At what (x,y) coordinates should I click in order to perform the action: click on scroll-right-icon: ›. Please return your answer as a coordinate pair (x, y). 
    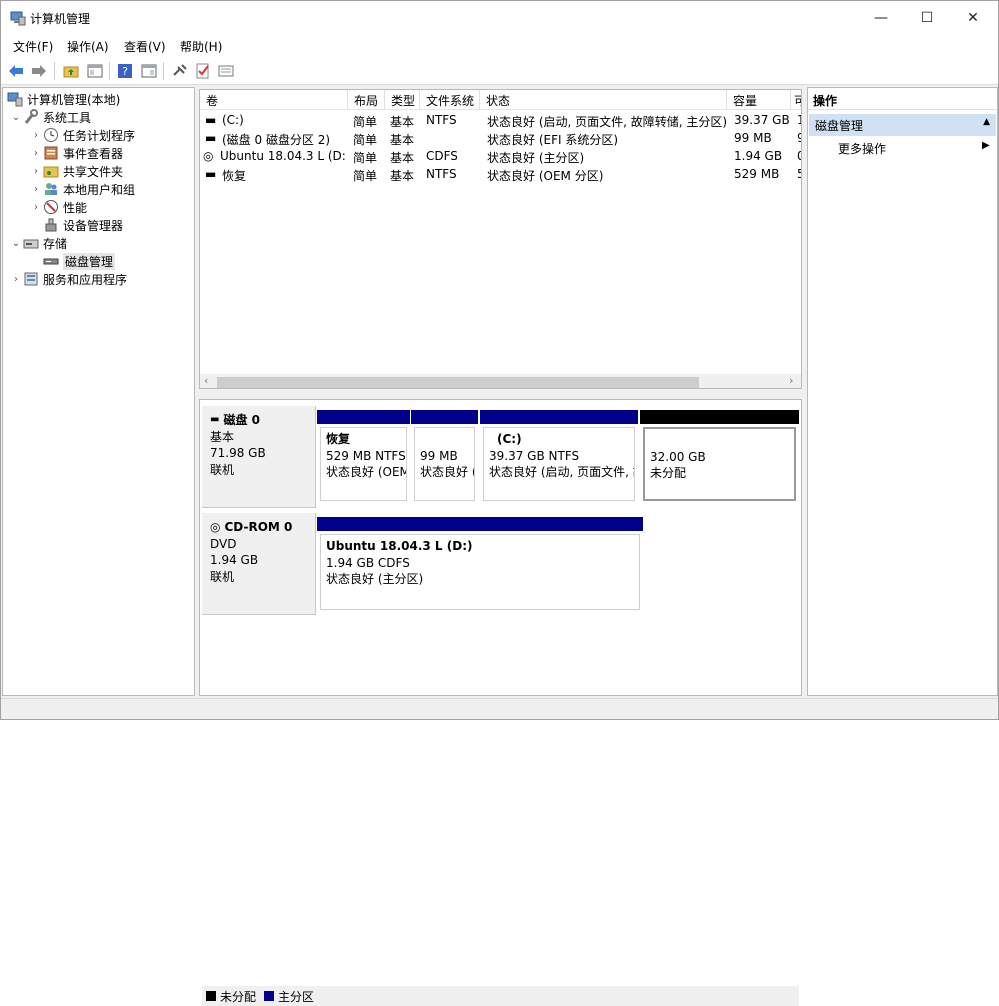
    Looking at the image, I should click on (791, 380).